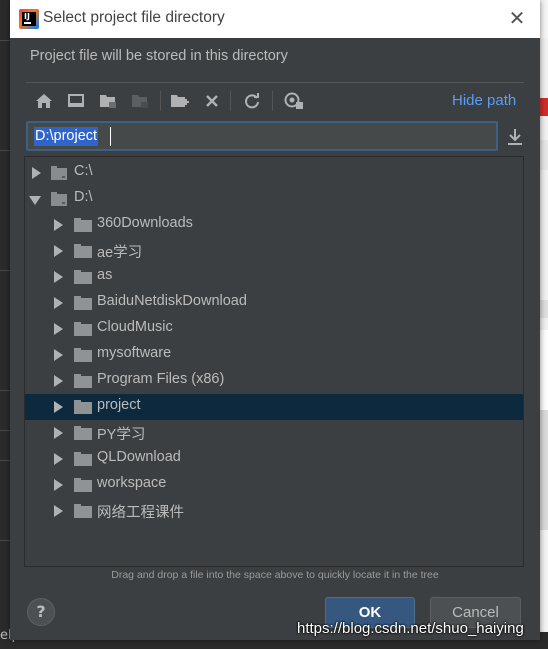  Describe the element at coordinates (134, 353) in the screenshot. I see `tree-row-label: mysoftware` at that location.